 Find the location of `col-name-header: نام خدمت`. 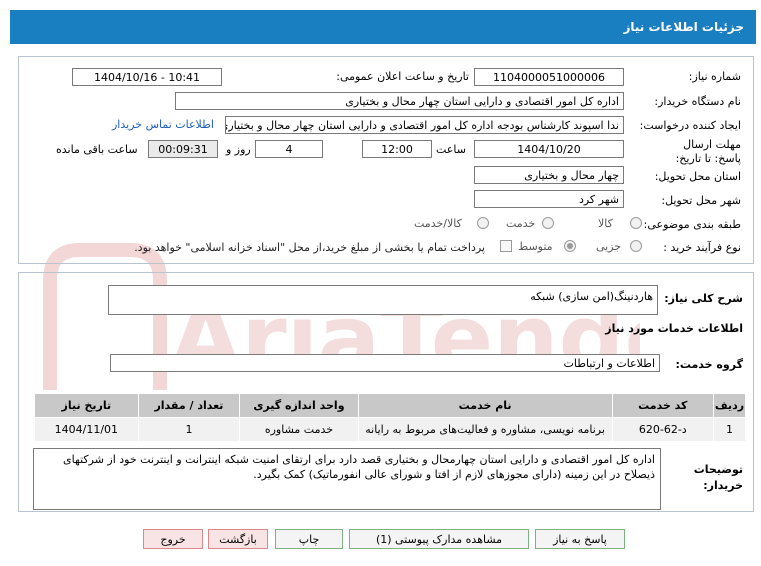

col-name-header: نام خدمت is located at coordinates (485, 405).